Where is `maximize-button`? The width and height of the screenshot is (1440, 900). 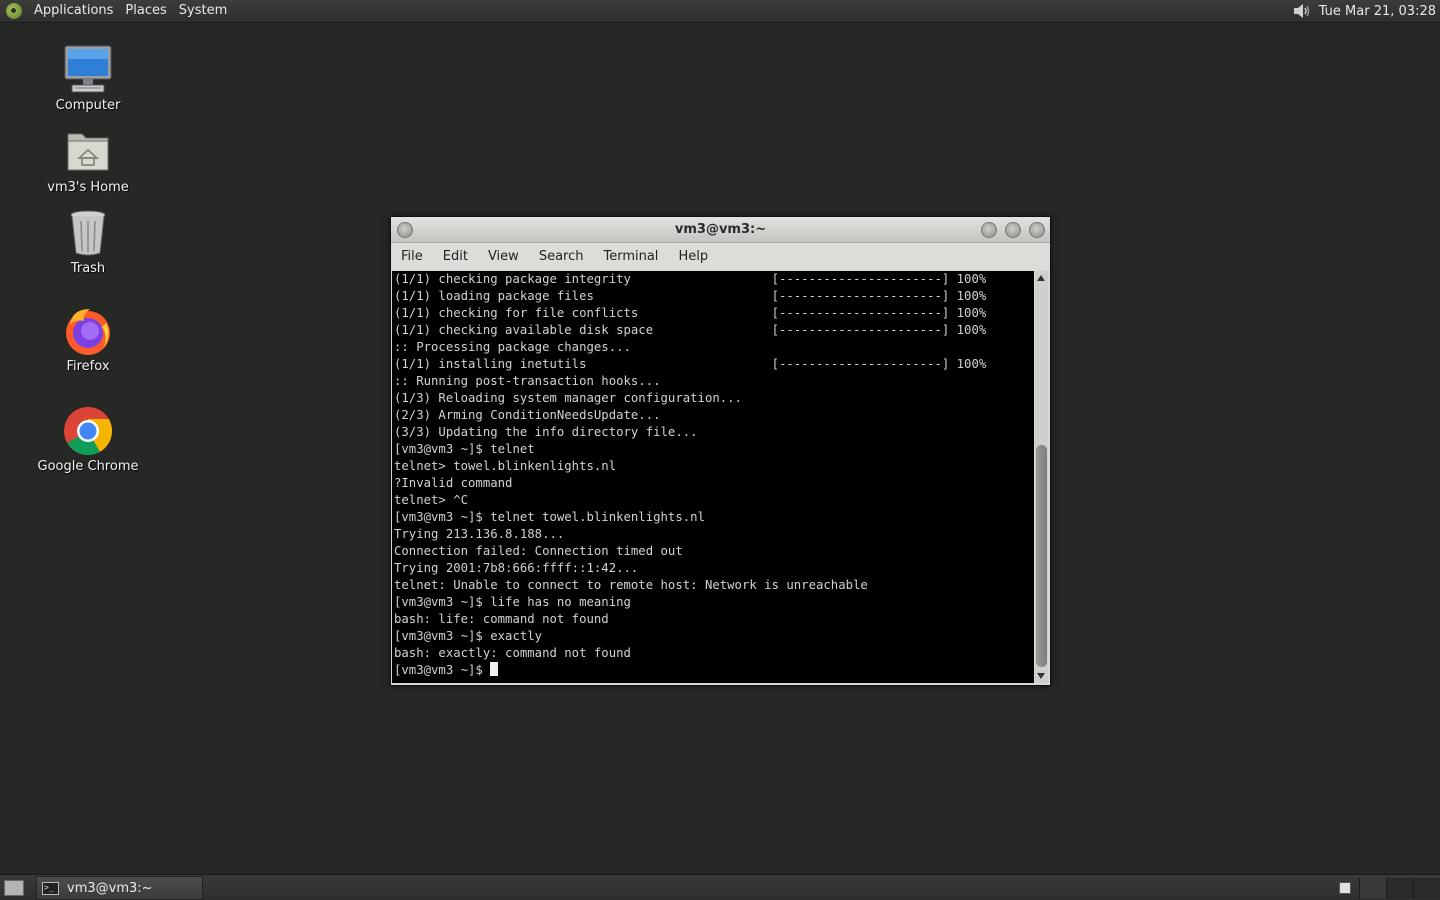
maximize-button is located at coordinates (1013, 230).